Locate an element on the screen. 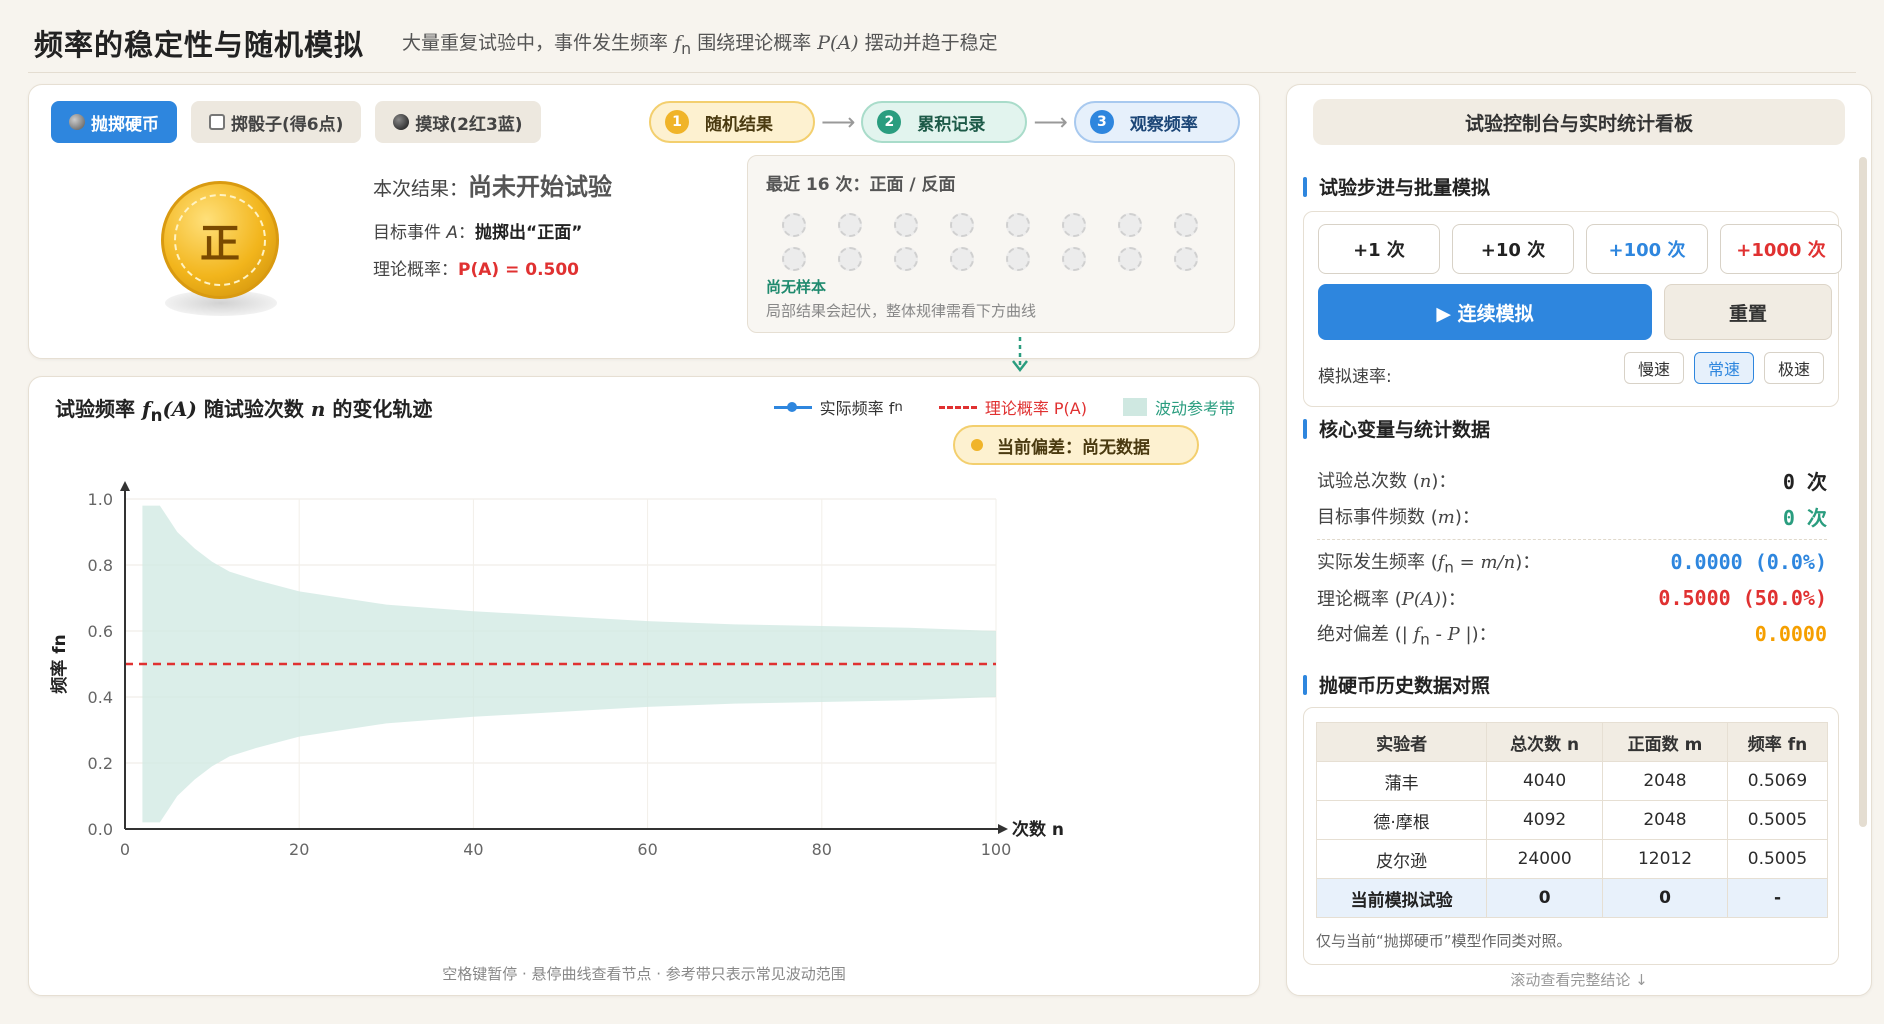 The width and height of the screenshot is (1884, 1024). step-10-button: +10 次 is located at coordinates (1513, 249).